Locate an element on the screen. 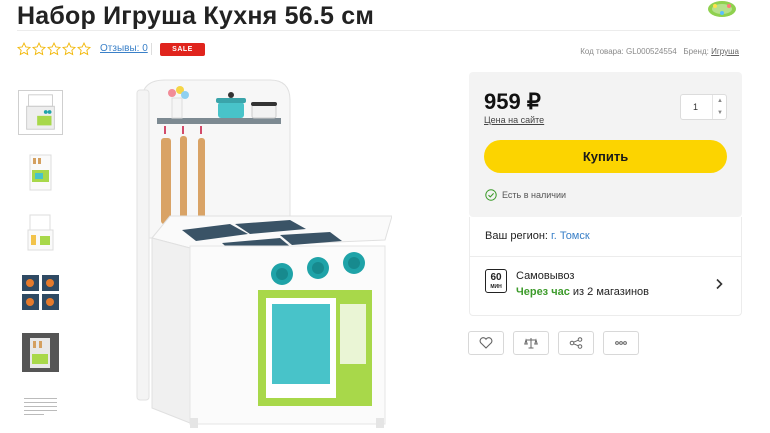 This screenshot has width=770, height=433. brand-label: Бренд: is located at coordinates (696, 51).